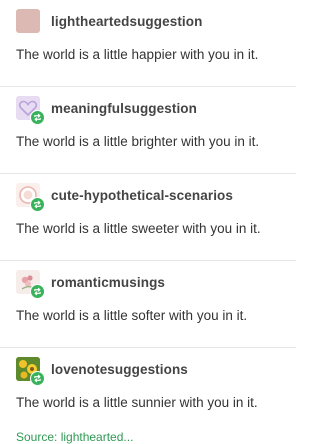 This screenshot has height=444, width=320. I want to click on post-header: lovenotesuggestions, so click(102, 371).